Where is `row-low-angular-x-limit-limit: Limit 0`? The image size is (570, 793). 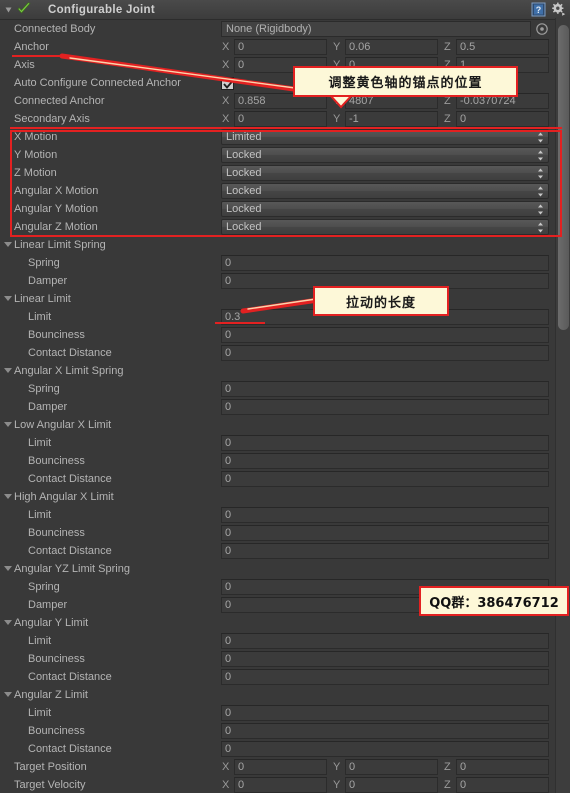
row-low-angular-x-limit-limit: Limit 0 is located at coordinates (285, 443).